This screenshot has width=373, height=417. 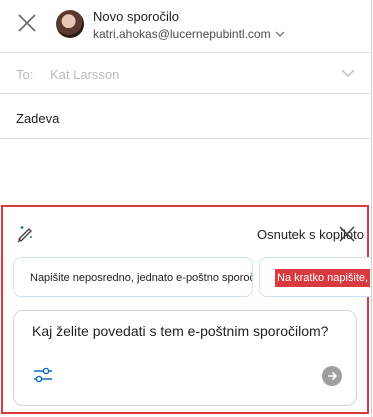 I want to click on suggestion-chip-label: Na kratko napišite,, so click(x=323, y=278).